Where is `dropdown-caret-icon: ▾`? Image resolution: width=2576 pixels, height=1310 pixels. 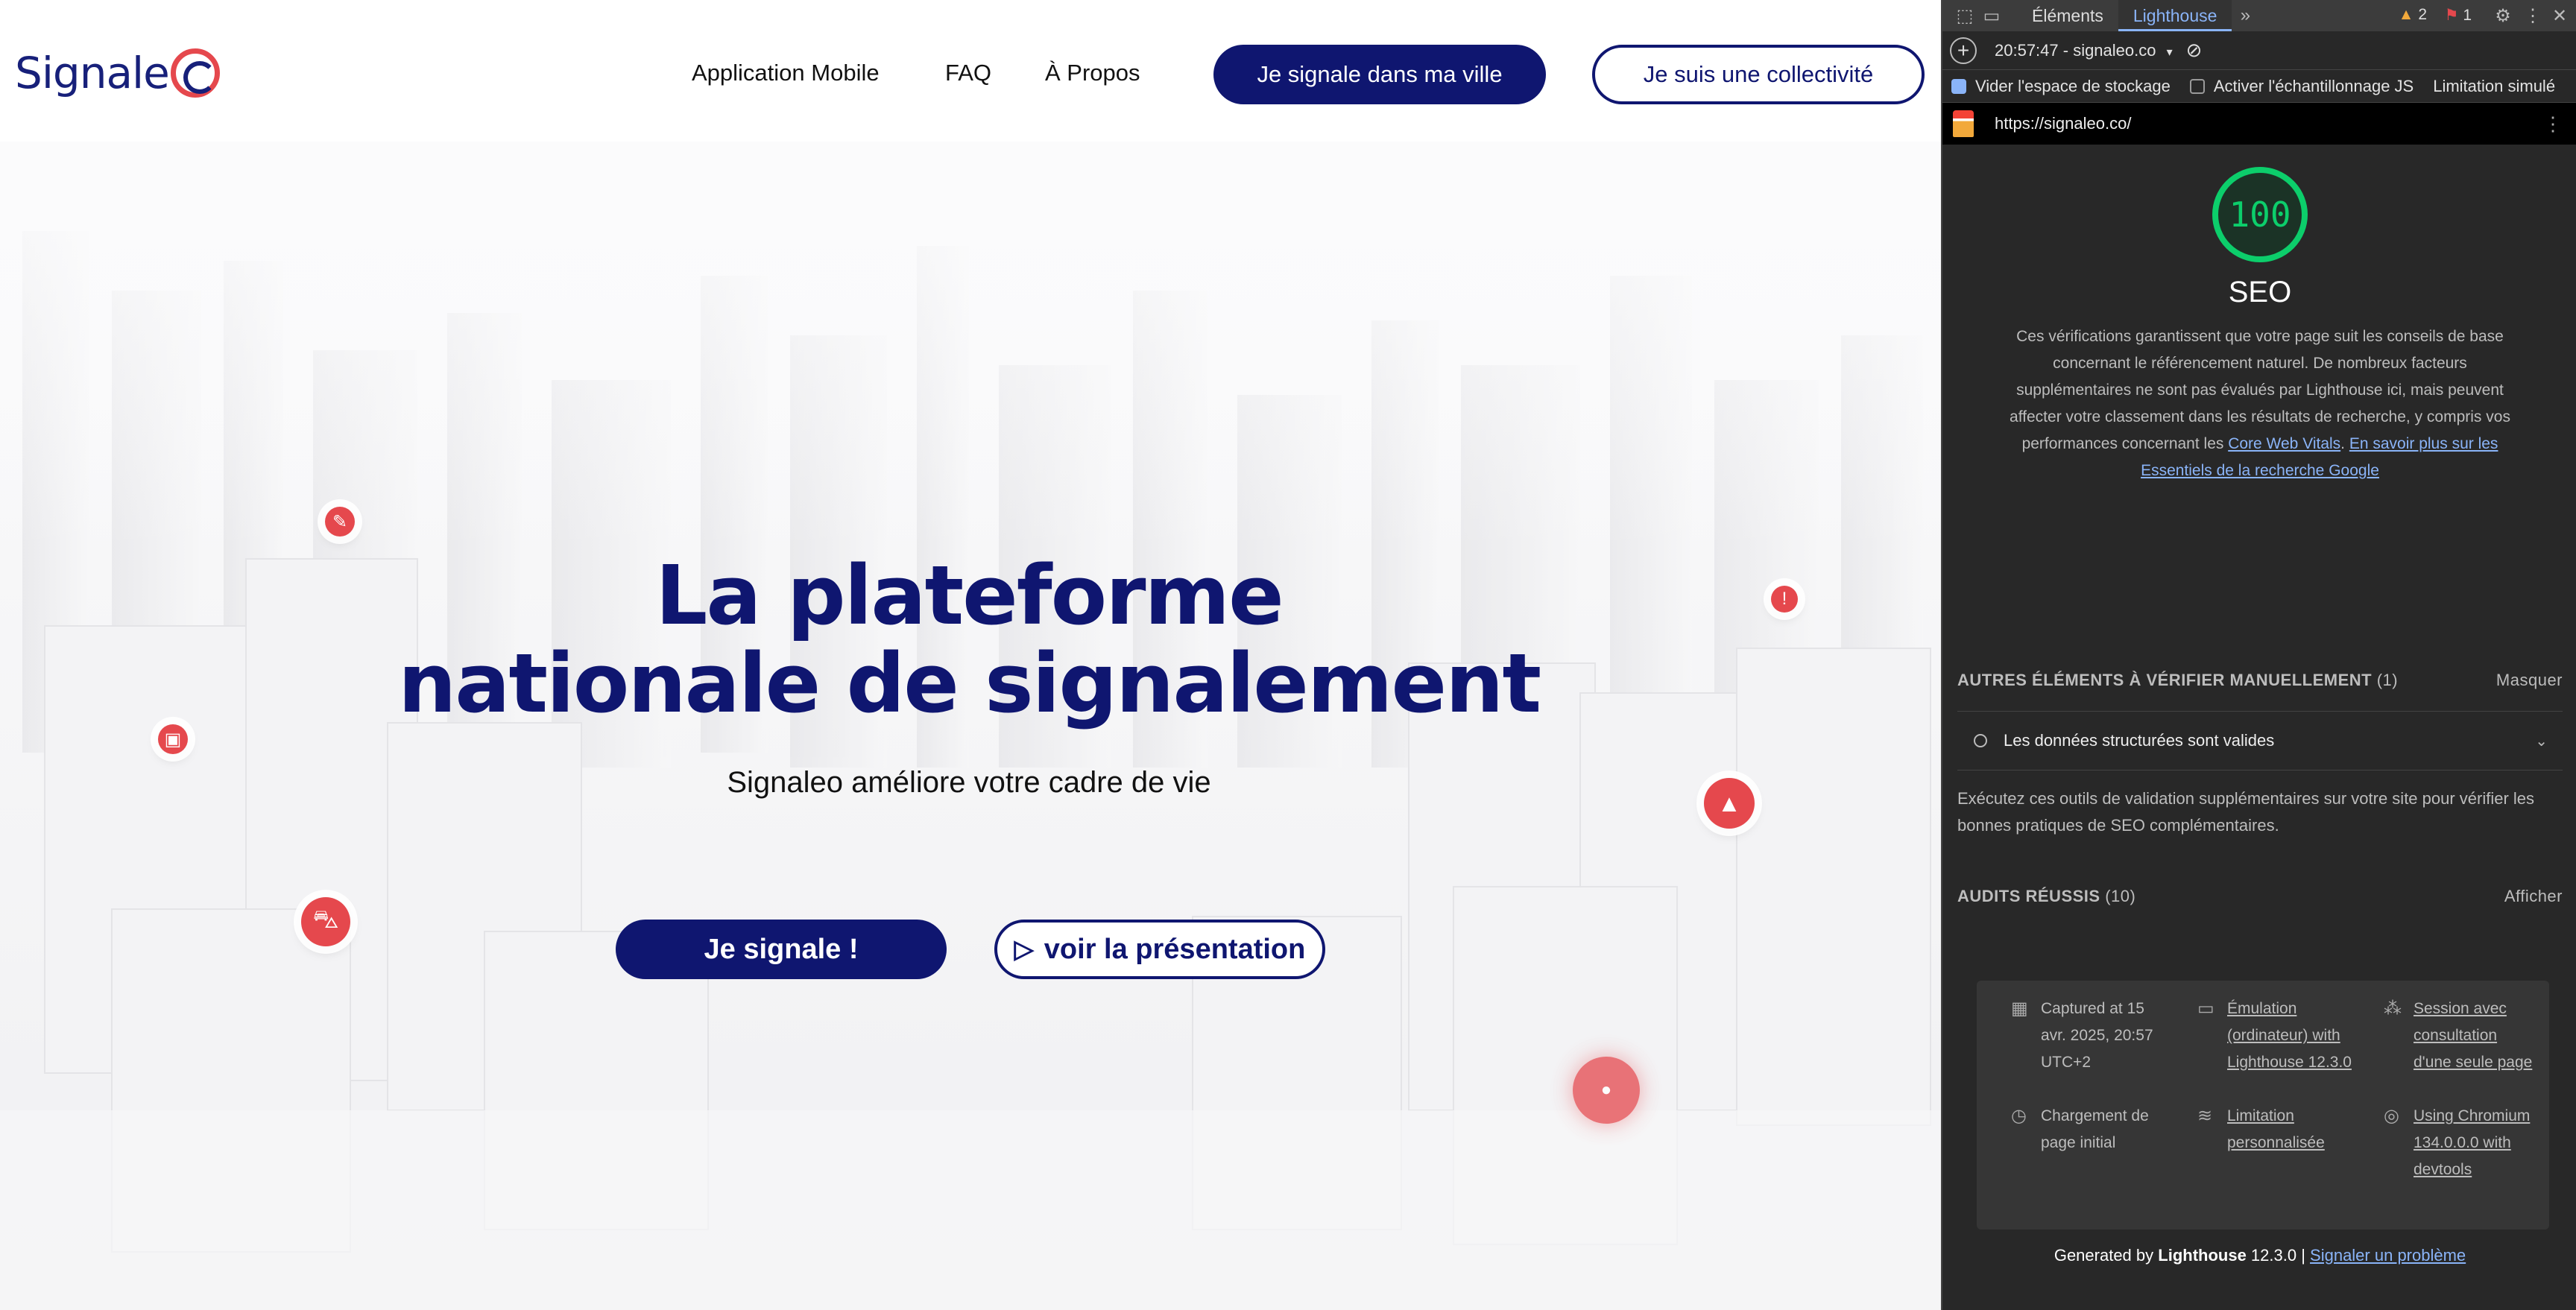
dropdown-caret-icon: ▾ is located at coordinates (2169, 52).